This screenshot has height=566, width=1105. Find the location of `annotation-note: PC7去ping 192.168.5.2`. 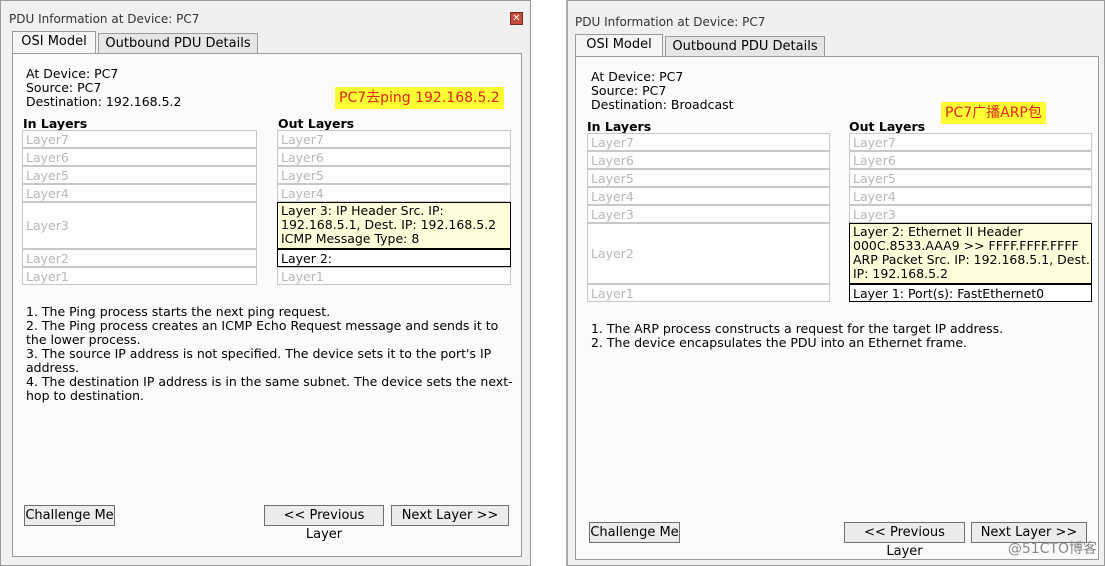

annotation-note: PC7去ping 192.168.5.2 is located at coordinates (419, 98).